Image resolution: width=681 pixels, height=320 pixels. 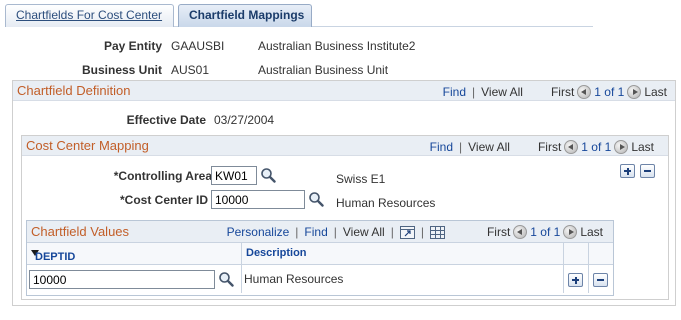 What do you see at coordinates (87, 145) in the screenshot?
I see `cost-center-mapping-title: Cost Center Mapping` at bounding box center [87, 145].